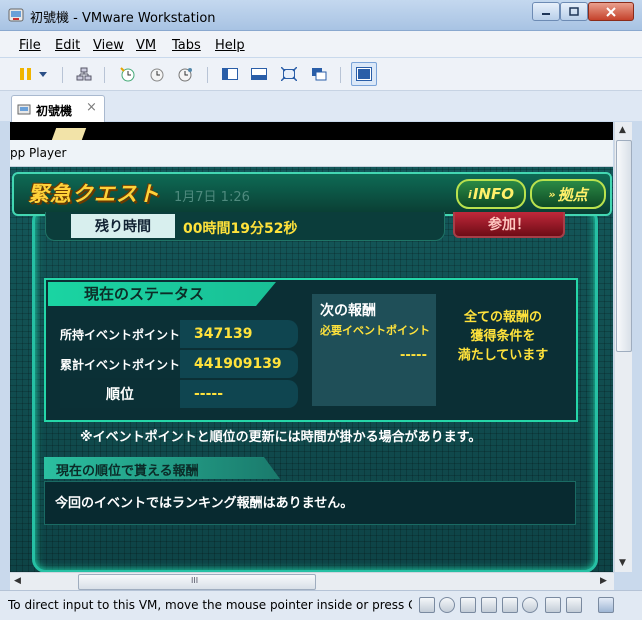  Describe the element at coordinates (603, 581) in the screenshot. I see `scroll-right-icon: ▶` at that location.